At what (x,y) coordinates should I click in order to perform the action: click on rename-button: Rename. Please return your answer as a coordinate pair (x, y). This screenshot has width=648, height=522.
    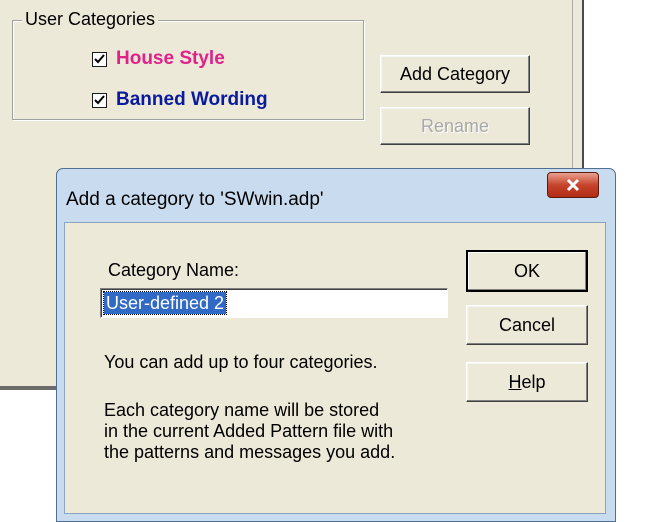
    Looking at the image, I should click on (455, 126).